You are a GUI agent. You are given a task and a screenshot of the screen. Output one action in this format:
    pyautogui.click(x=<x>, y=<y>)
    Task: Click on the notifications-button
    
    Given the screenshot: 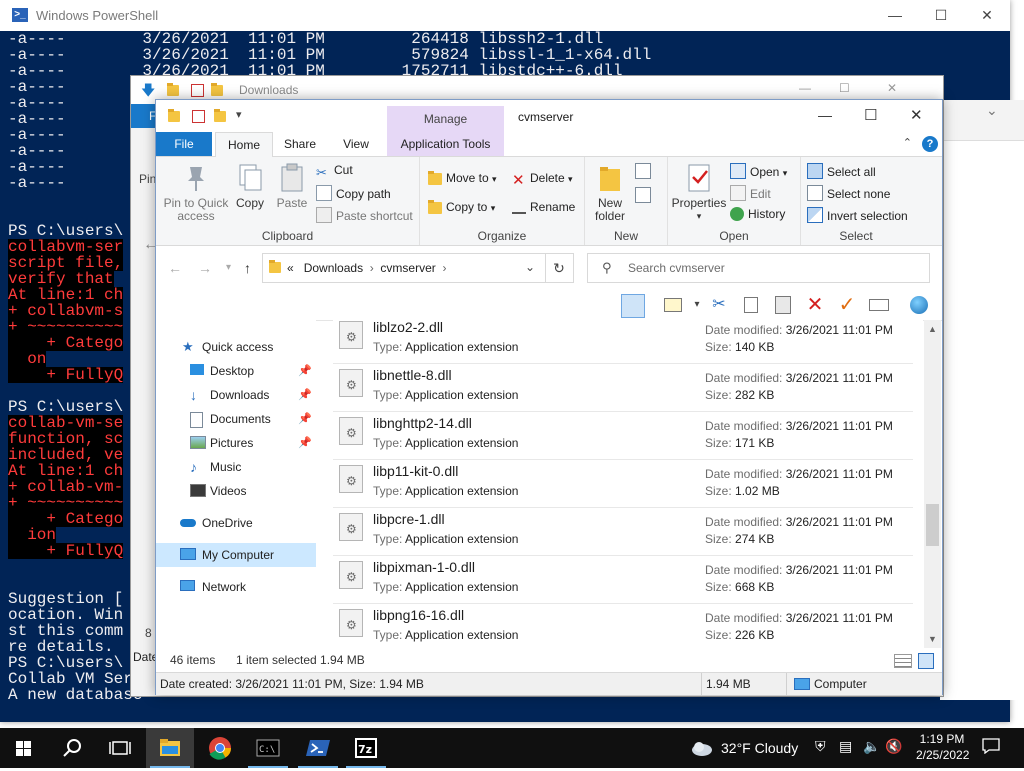 What is the action you would take?
    pyautogui.click(x=991, y=747)
    